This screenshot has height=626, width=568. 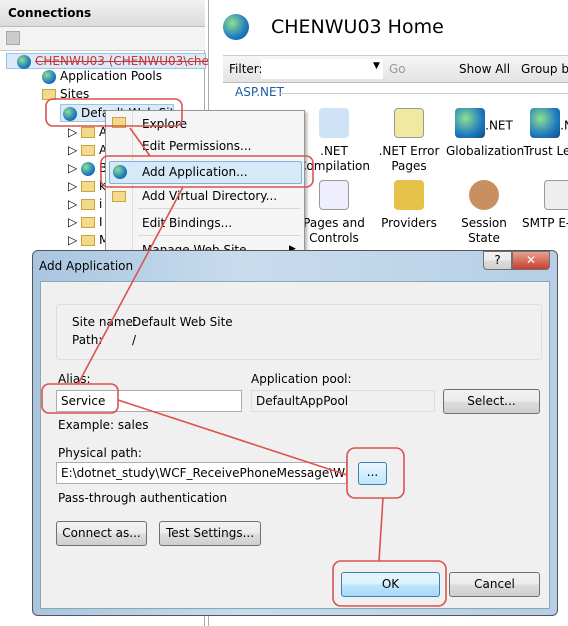 I want to click on feature-net-globalization: .NET Globalization, so click(x=485, y=133).